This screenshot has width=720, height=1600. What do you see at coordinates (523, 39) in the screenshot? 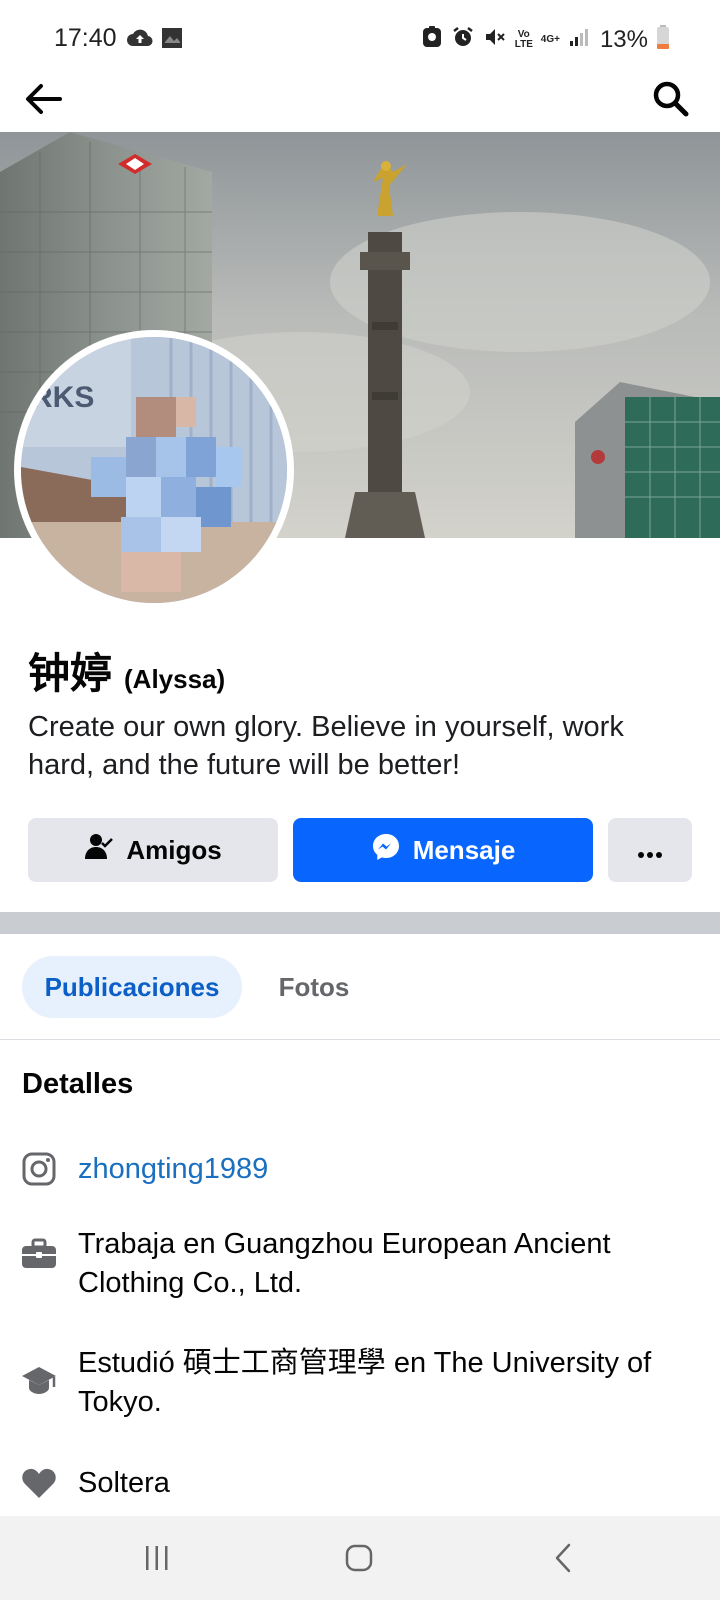
I see `volte-icon: Vo LTE` at bounding box center [523, 39].